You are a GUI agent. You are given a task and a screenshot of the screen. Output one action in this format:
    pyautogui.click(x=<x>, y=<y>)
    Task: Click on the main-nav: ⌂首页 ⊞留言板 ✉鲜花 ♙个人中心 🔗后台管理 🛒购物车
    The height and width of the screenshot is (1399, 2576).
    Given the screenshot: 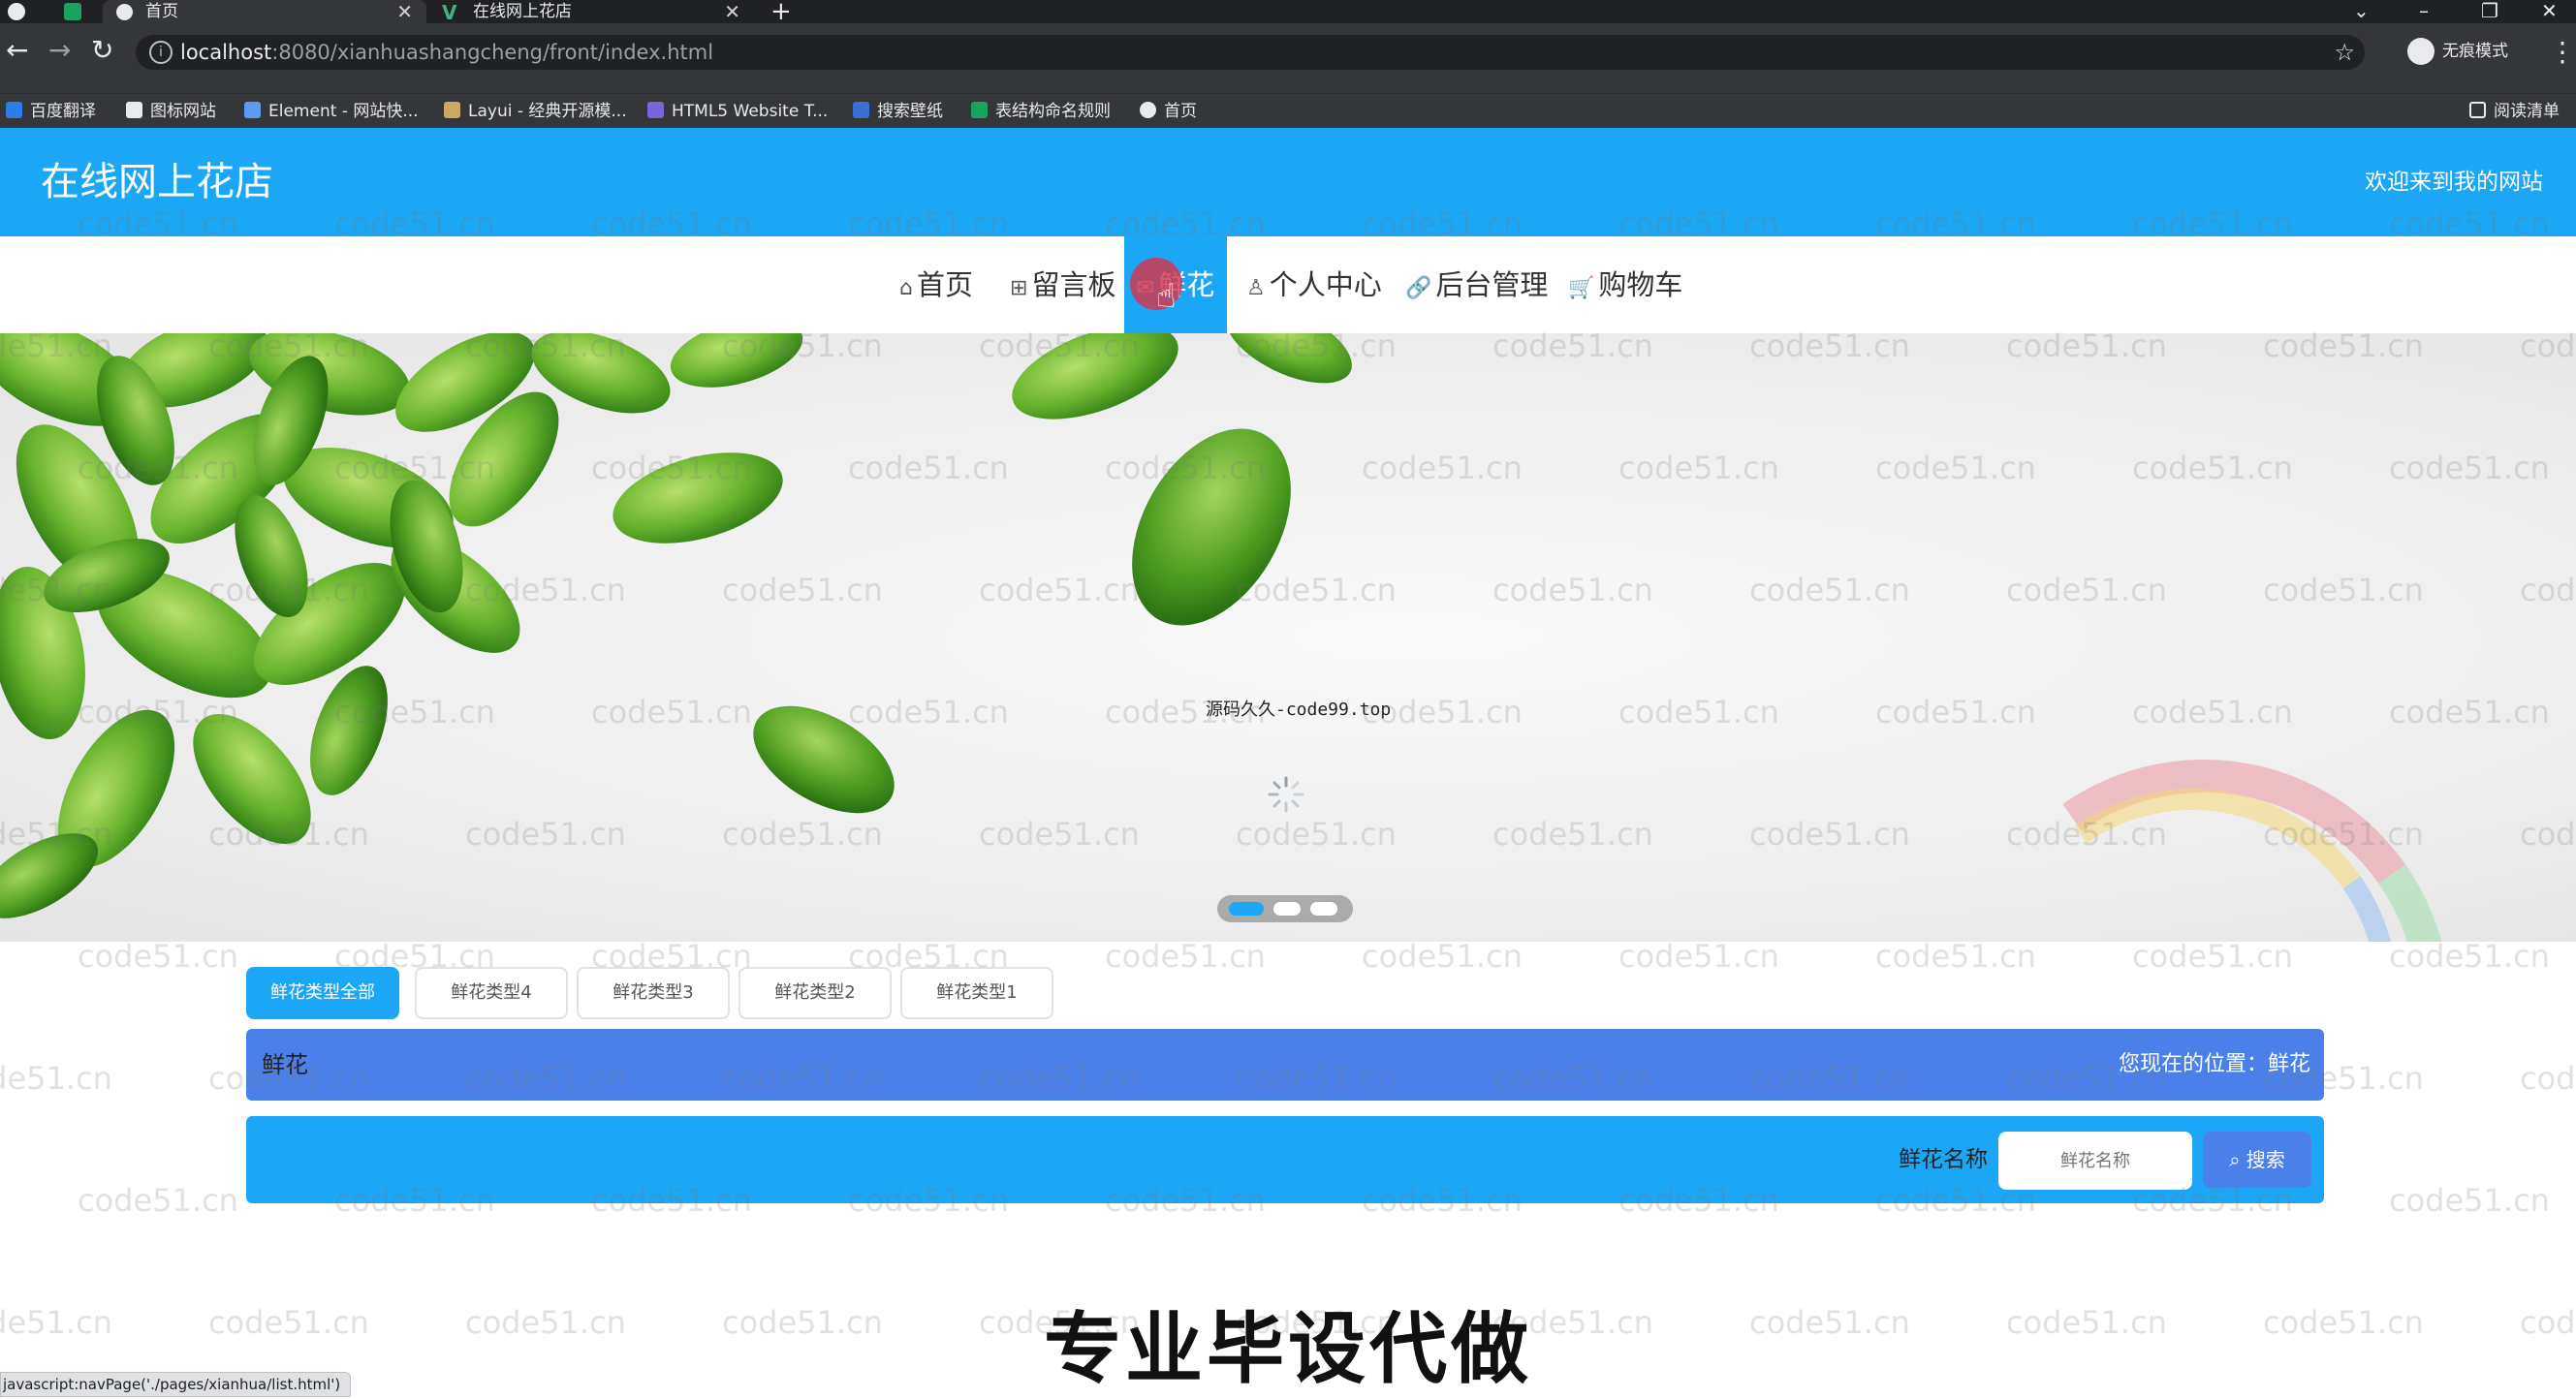 What is the action you would take?
    pyautogui.click(x=1288, y=284)
    